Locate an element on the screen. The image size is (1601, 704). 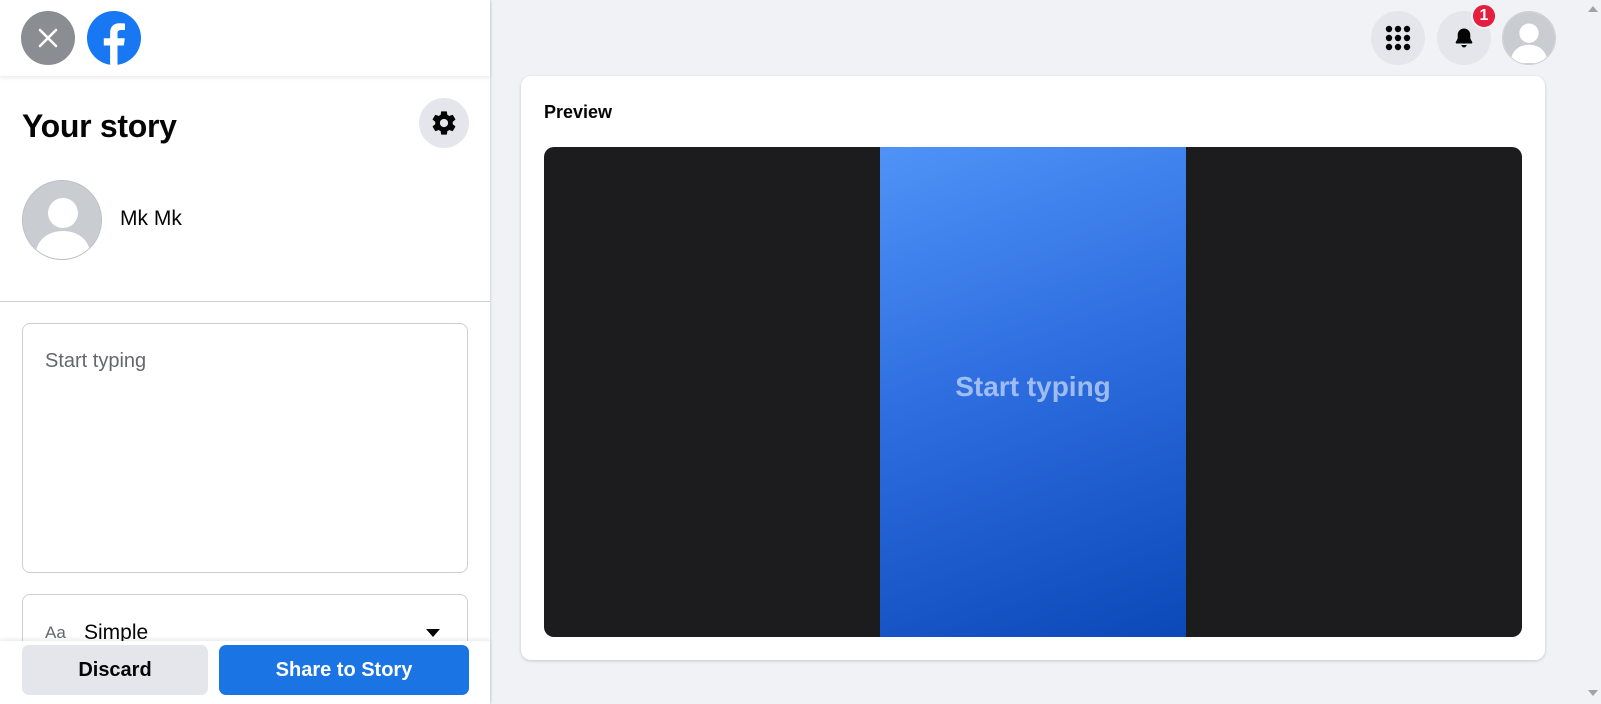
story-text-input is located at coordinates (245, 448).